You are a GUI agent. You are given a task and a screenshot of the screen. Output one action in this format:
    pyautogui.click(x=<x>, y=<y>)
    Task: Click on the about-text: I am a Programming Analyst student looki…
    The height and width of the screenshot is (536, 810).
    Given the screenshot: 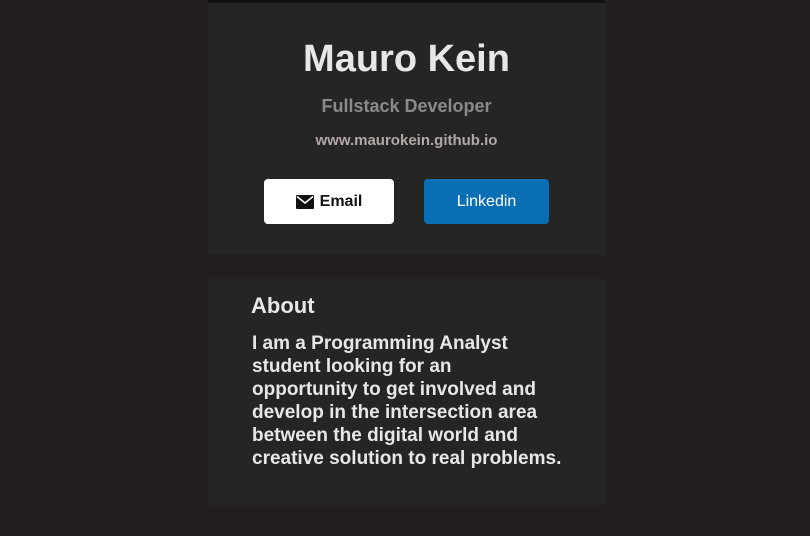 What is the action you would take?
    pyautogui.click(x=407, y=401)
    